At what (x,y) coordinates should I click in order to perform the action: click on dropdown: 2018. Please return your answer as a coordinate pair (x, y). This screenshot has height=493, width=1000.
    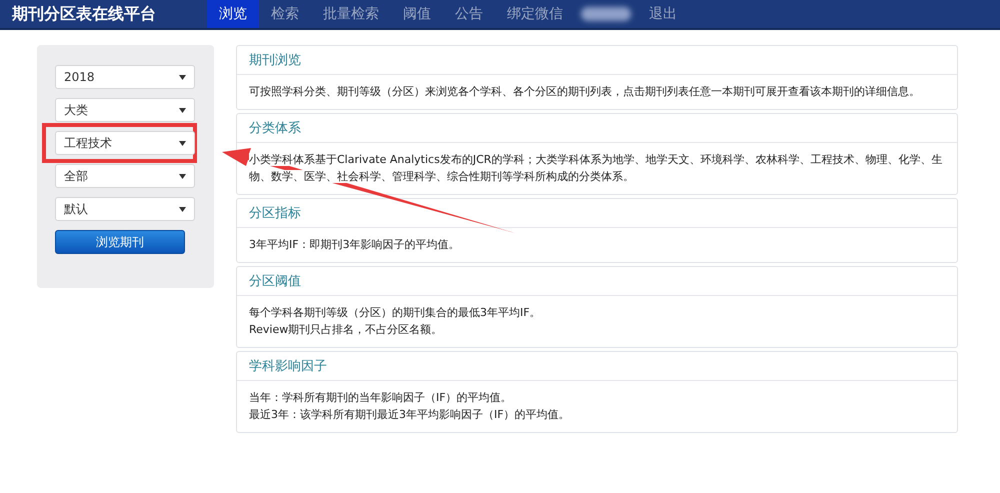
    Looking at the image, I should click on (125, 77).